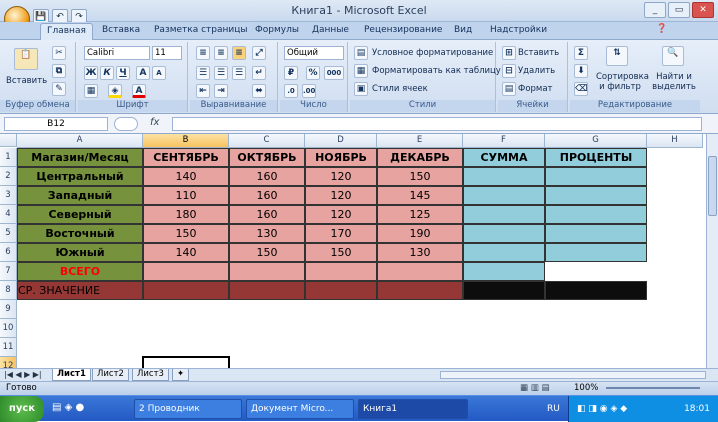 Image resolution: width=718 pixels, height=422 pixels. Describe the element at coordinates (154, 122) in the screenshot. I see `fx-icon: fx` at that location.